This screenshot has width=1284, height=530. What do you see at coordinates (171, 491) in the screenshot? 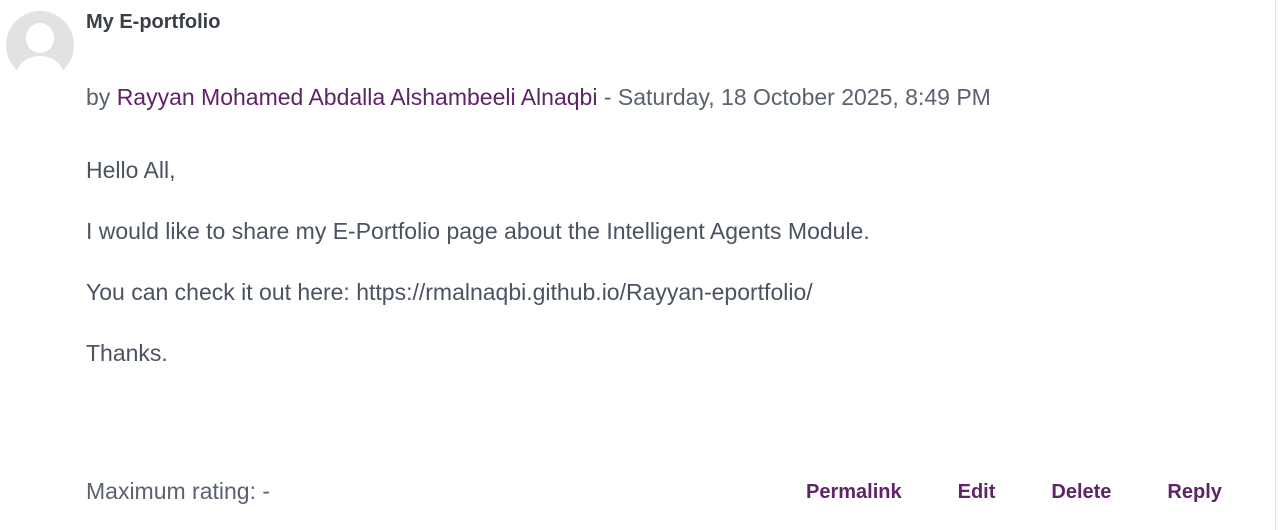
I see `rating-label: Maximum rating:` at bounding box center [171, 491].